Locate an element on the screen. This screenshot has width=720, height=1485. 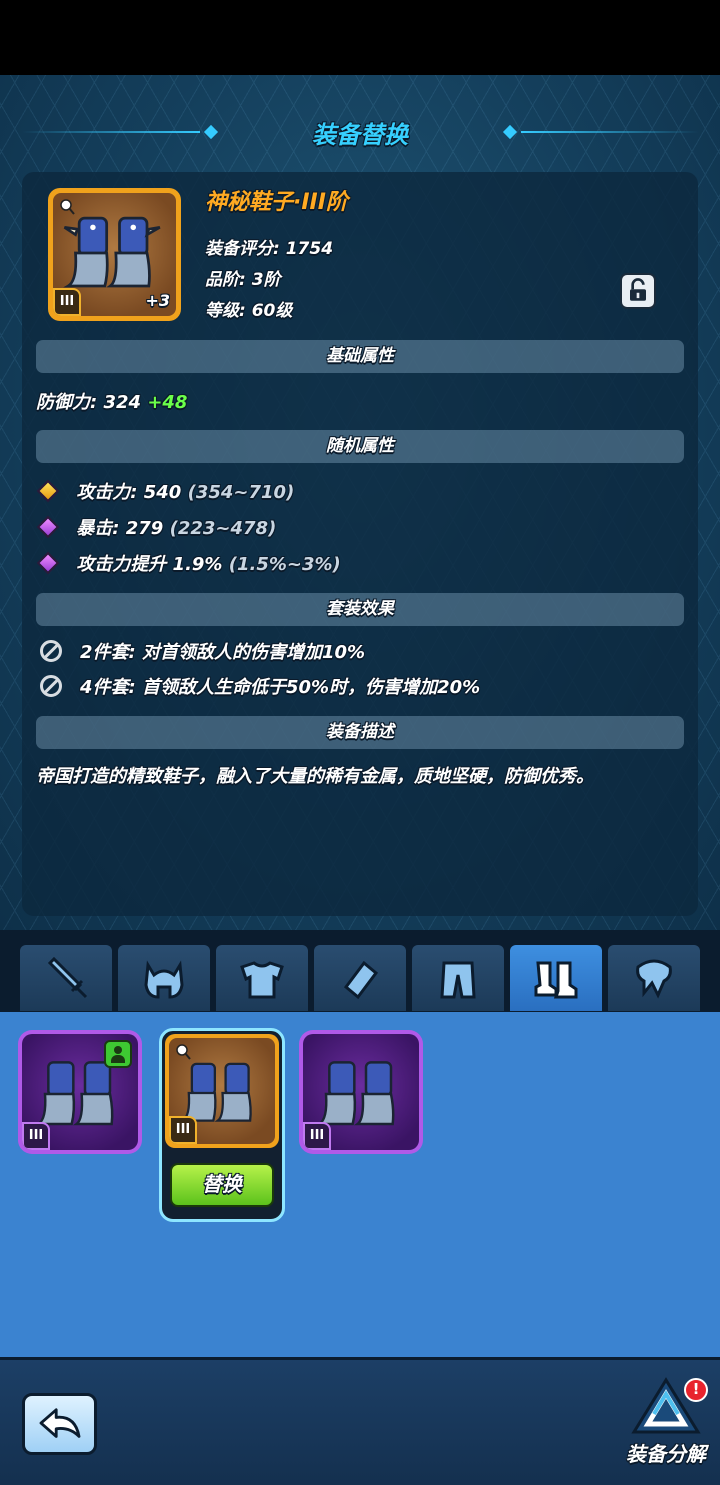
set-effect-row: 4件套: 首领敌人生命低于50%时，伤害增加20% is located at coordinates (260, 686).